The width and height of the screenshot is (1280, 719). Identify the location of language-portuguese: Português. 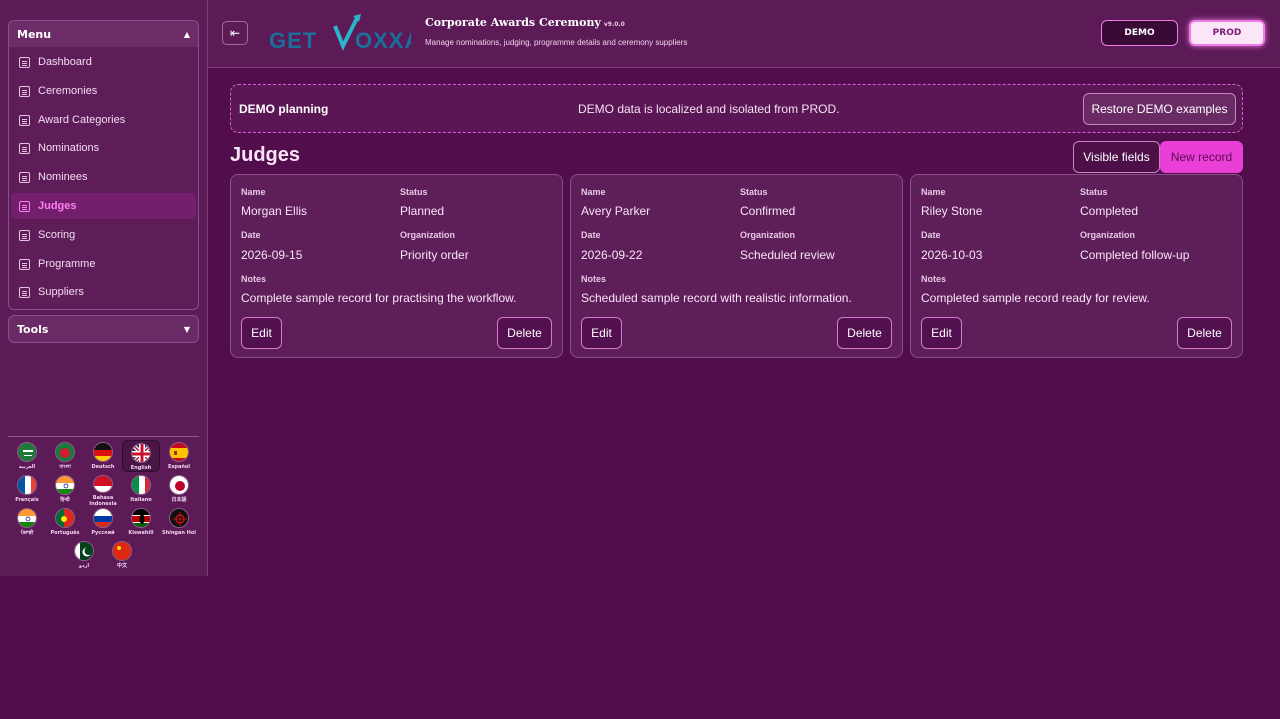
(65, 524).